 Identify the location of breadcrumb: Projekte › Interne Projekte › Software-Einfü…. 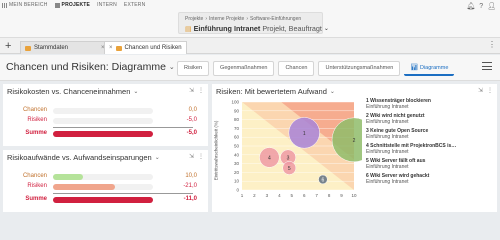
(243, 19).